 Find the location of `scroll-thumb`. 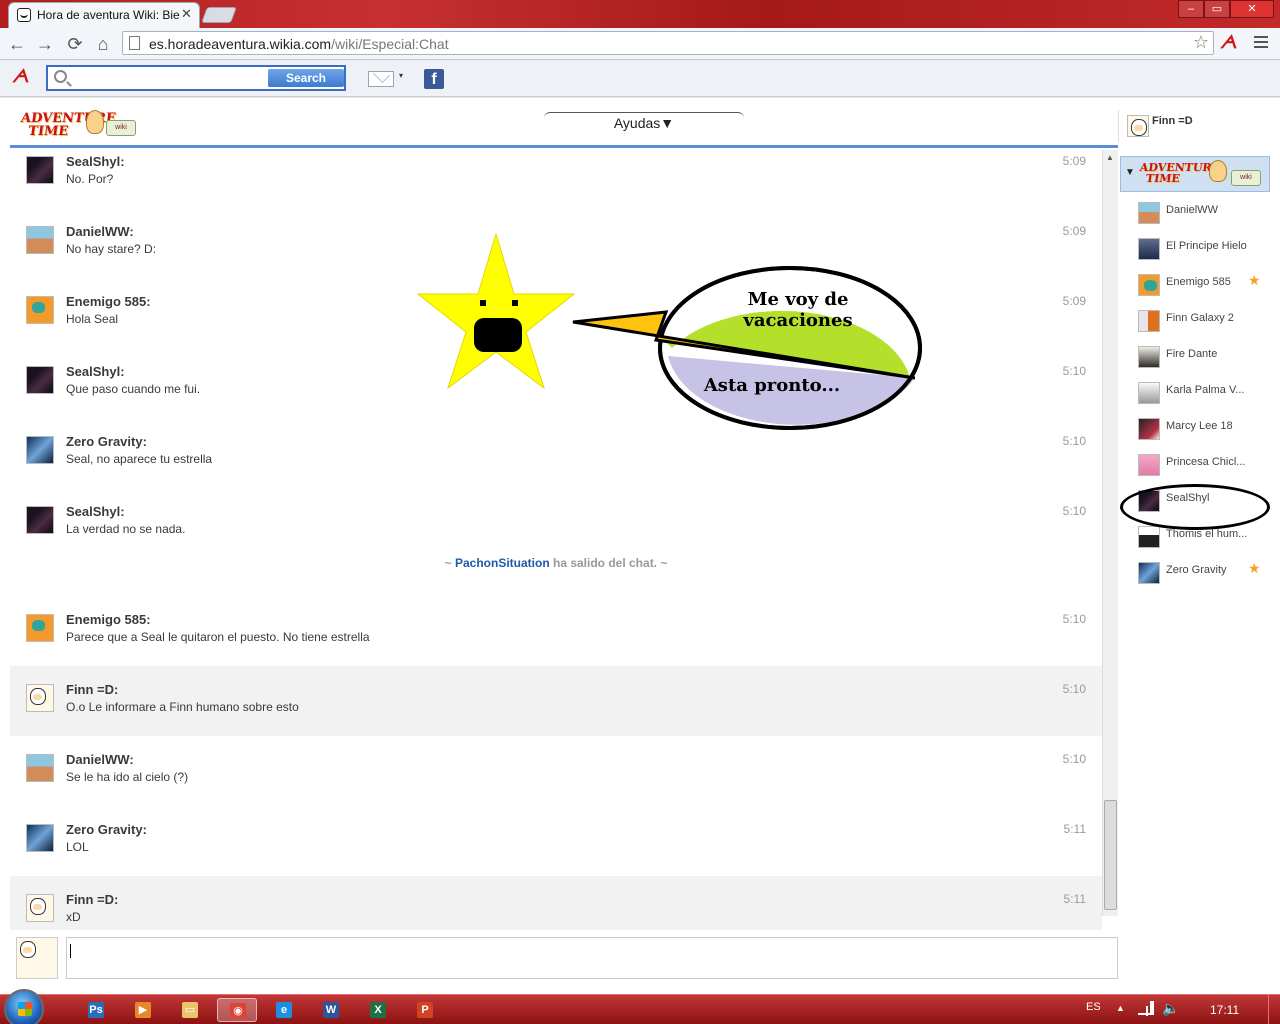

scroll-thumb is located at coordinates (1110, 855).